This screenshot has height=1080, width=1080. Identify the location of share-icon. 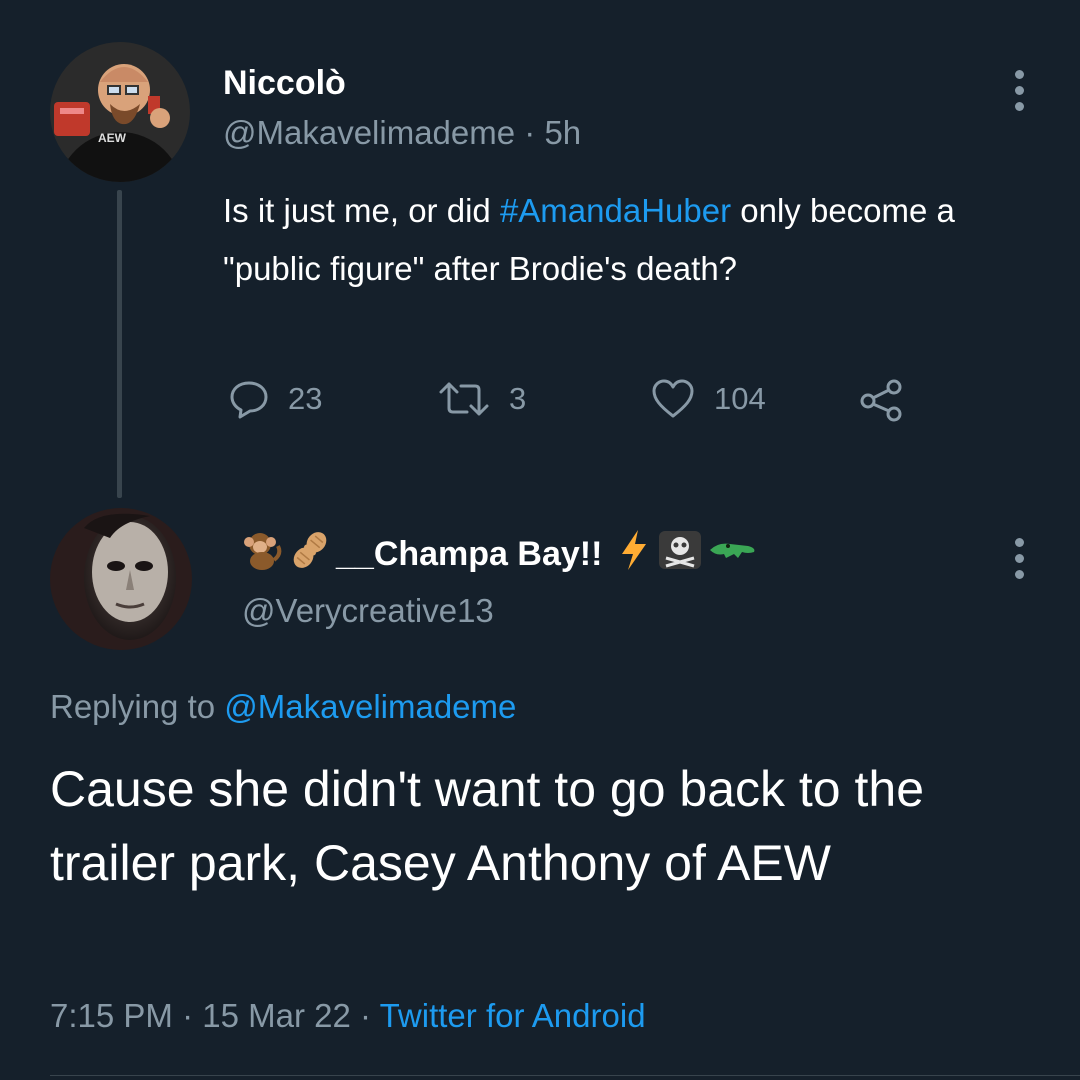
(881, 400).